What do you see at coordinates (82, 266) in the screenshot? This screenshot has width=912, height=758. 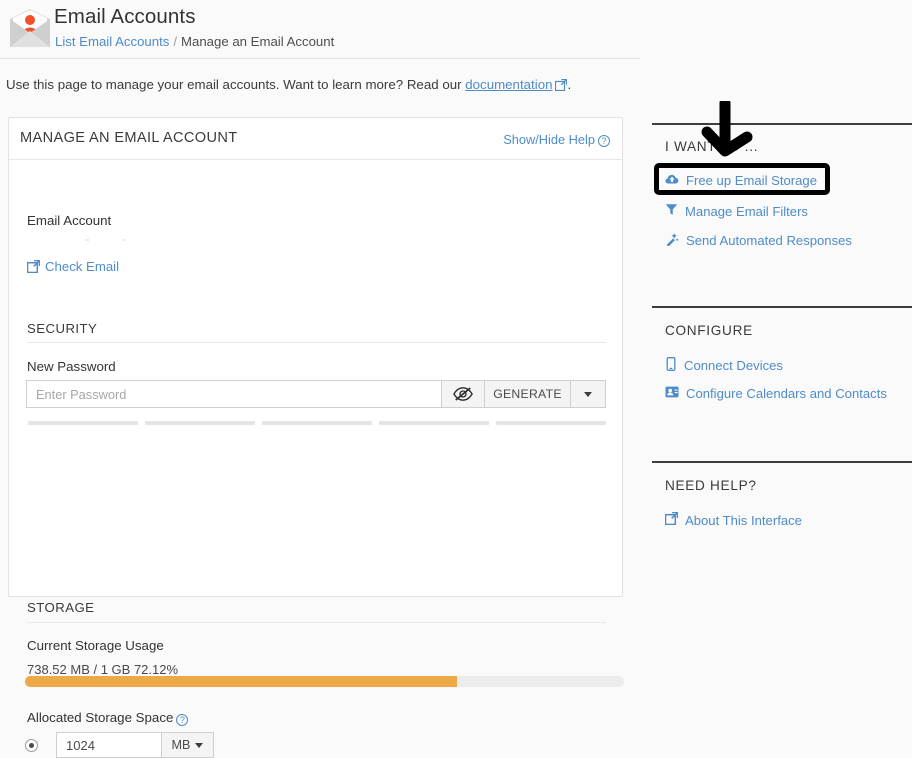 I see `check-email-label: Check Email` at bounding box center [82, 266].